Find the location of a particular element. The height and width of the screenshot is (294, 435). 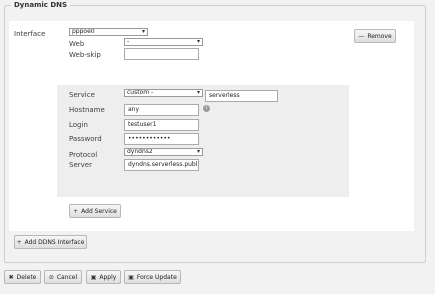

protocol-label: Protocol is located at coordinates (83, 155).